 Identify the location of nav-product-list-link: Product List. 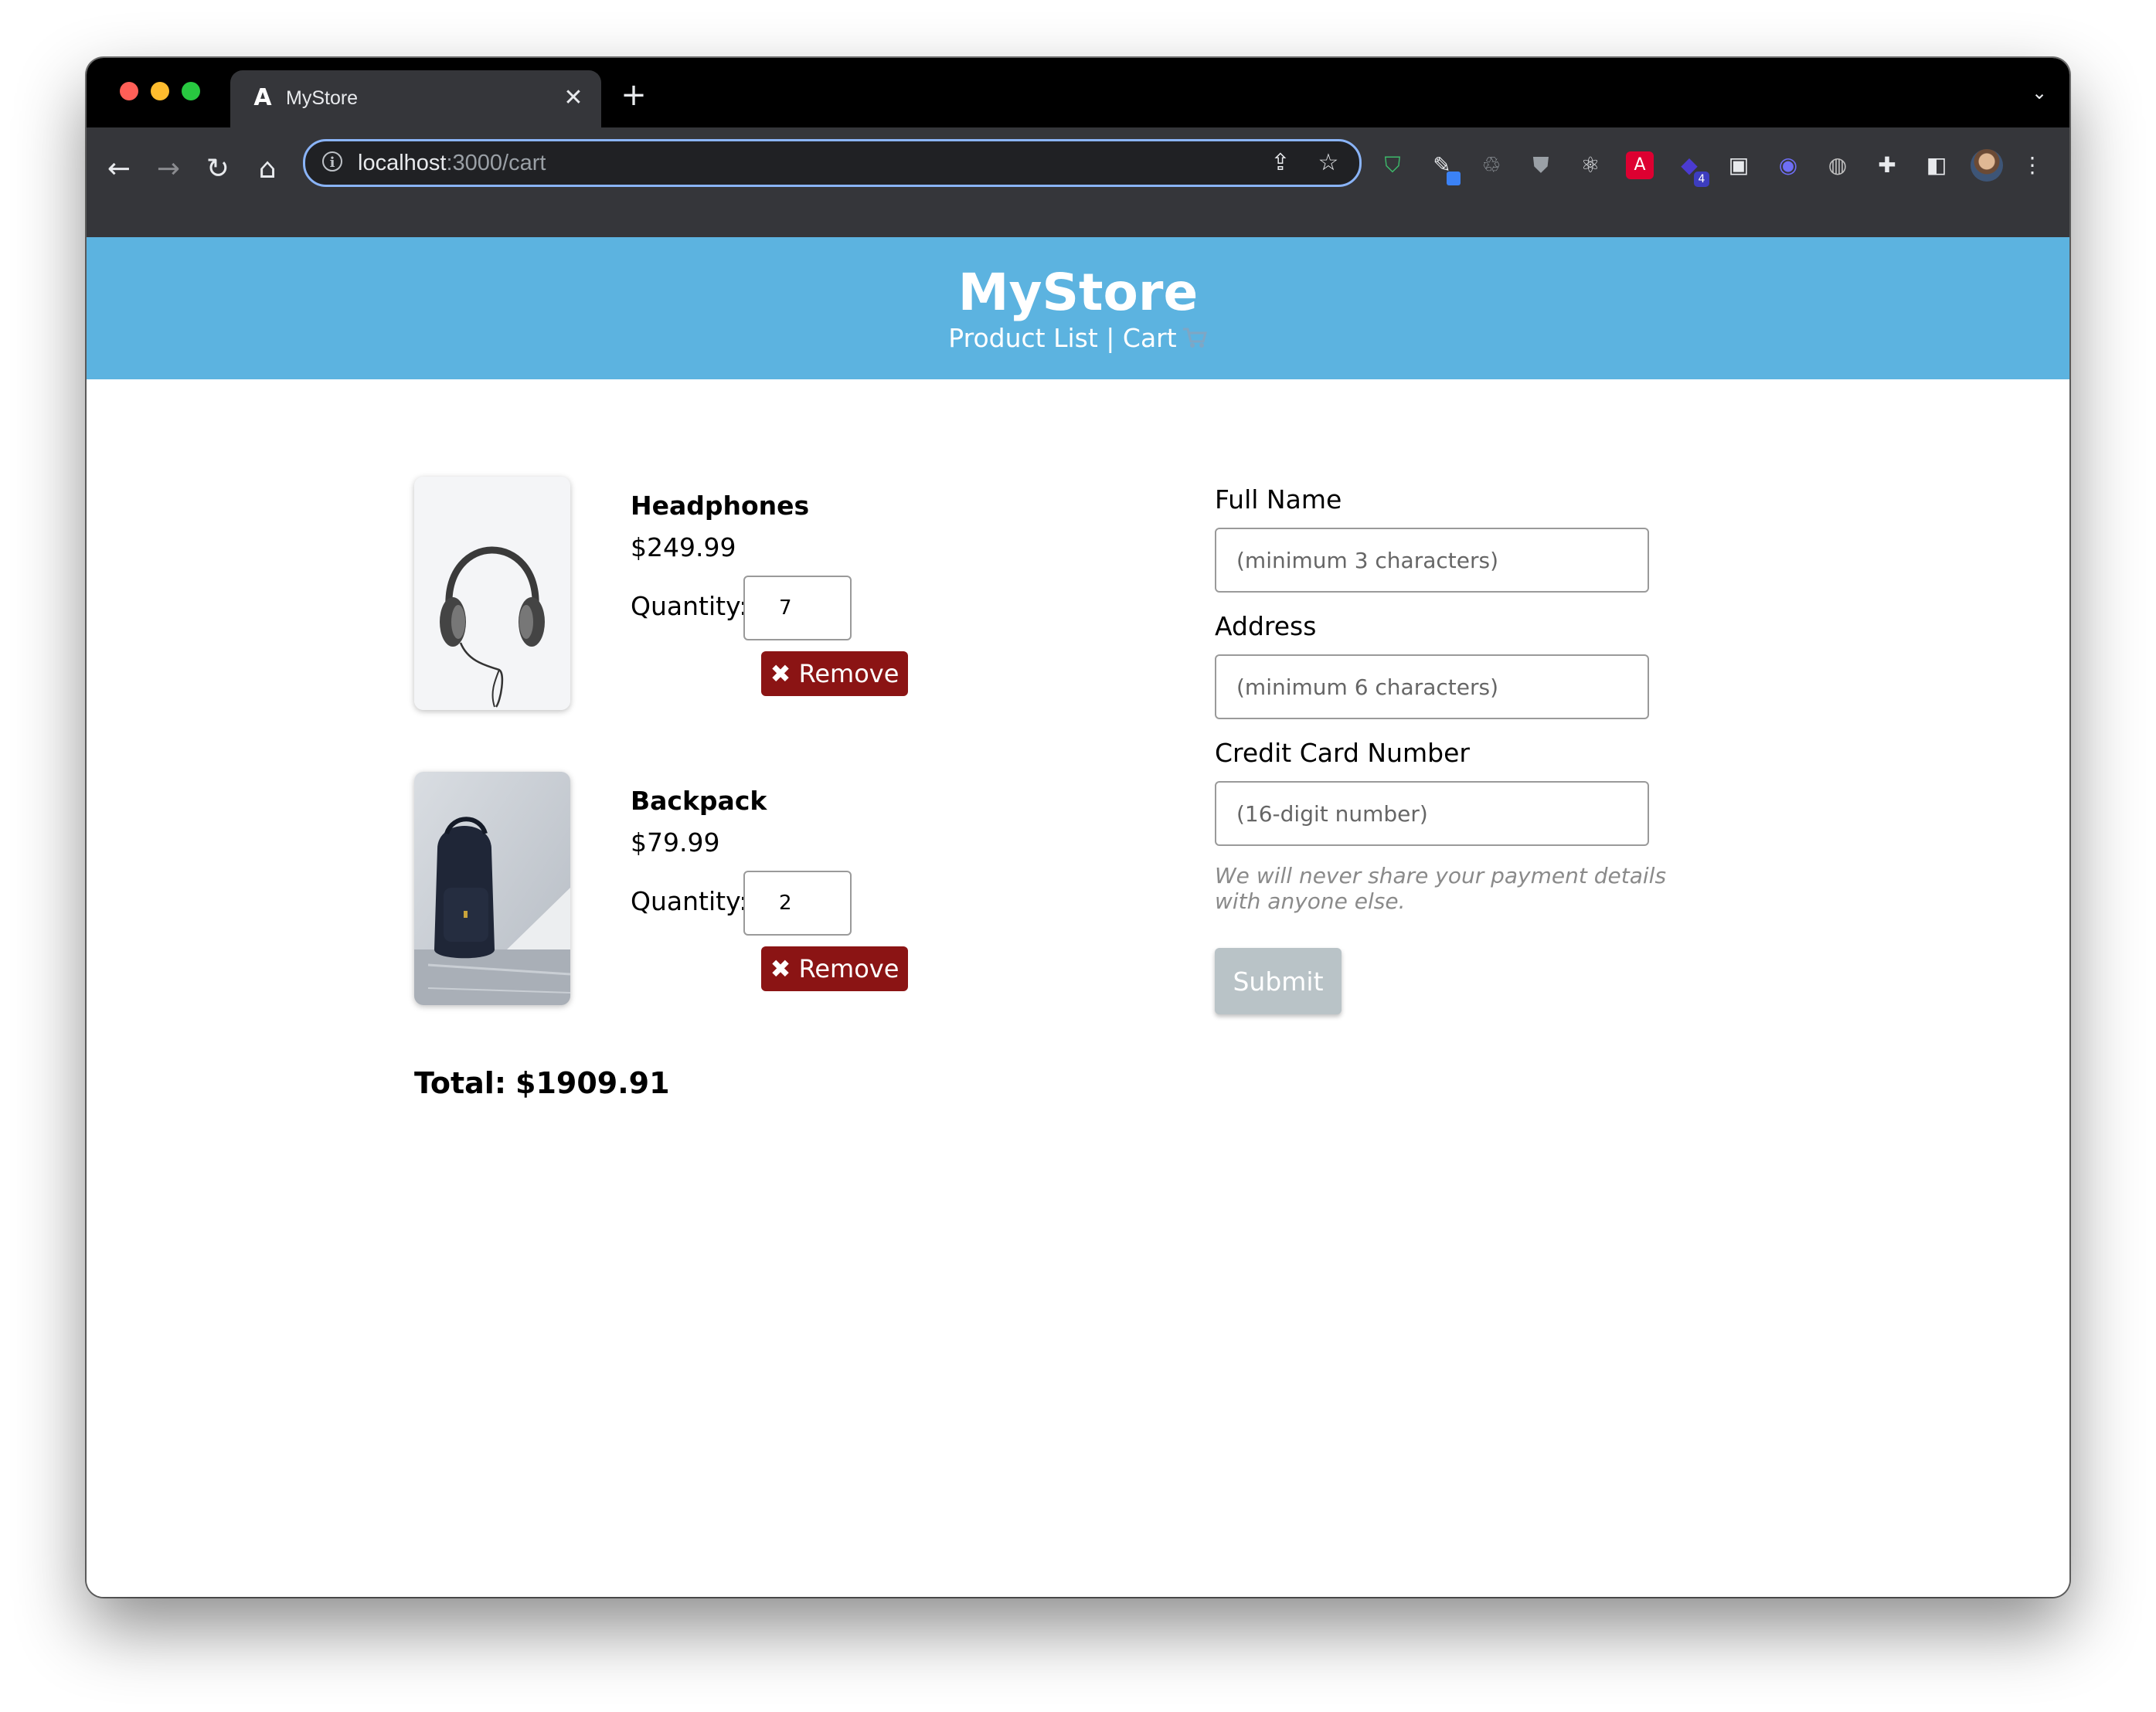
(1022, 338).